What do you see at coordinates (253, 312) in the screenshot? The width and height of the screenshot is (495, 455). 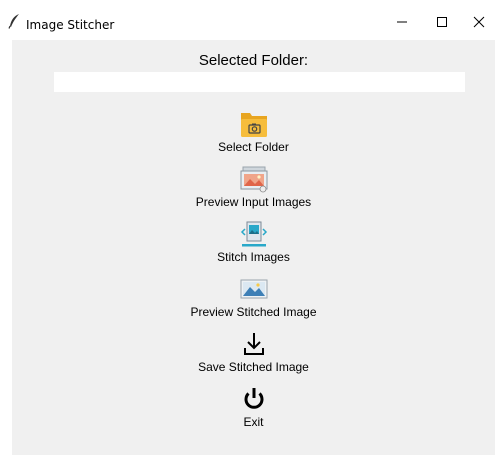 I see `preview-stitched-image-label: Preview Stitched Image` at bounding box center [253, 312].